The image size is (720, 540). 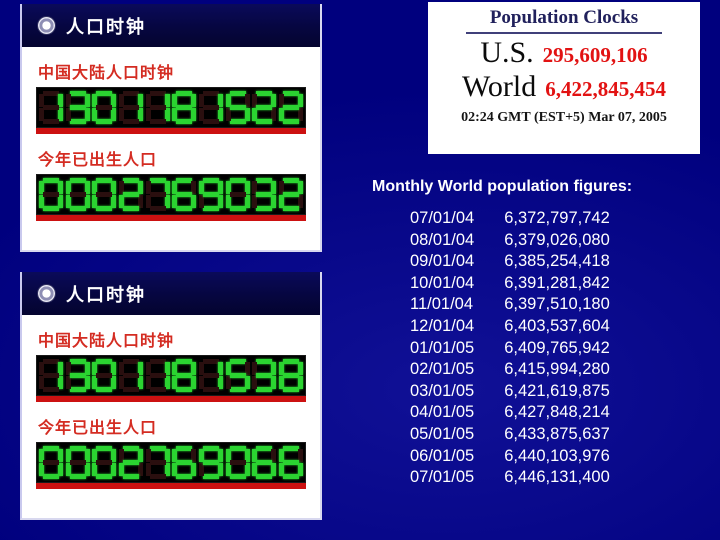 I want to click on monthly-population-value: 6,372,797,742, so click(x=557, y=218).